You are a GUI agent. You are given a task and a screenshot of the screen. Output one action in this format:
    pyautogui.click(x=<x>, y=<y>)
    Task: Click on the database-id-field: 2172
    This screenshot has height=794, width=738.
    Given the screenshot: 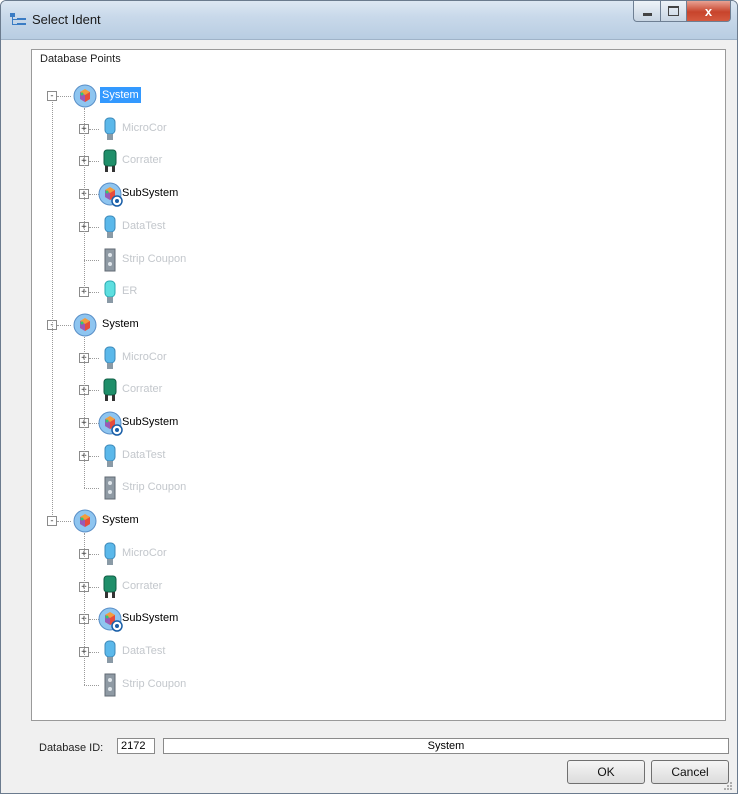 What is the action you would take?
    pyautogui.click(x=136, y=746)
    